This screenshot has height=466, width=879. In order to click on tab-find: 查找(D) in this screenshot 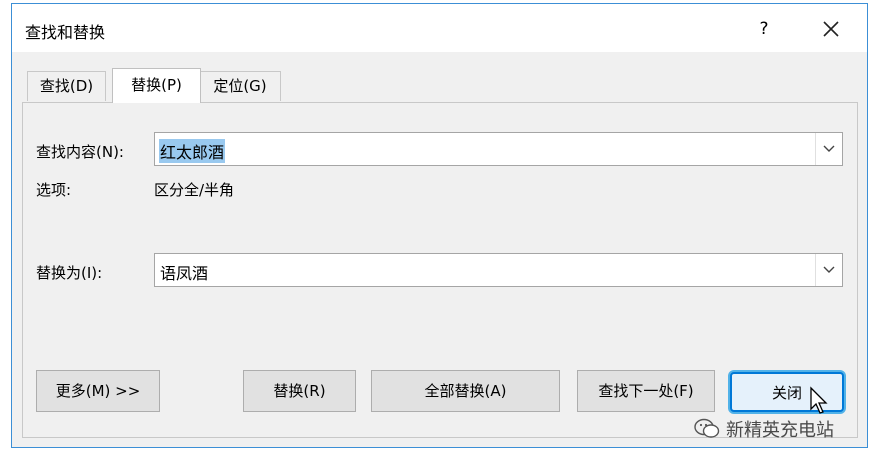, I will do `click(66, 86)`.